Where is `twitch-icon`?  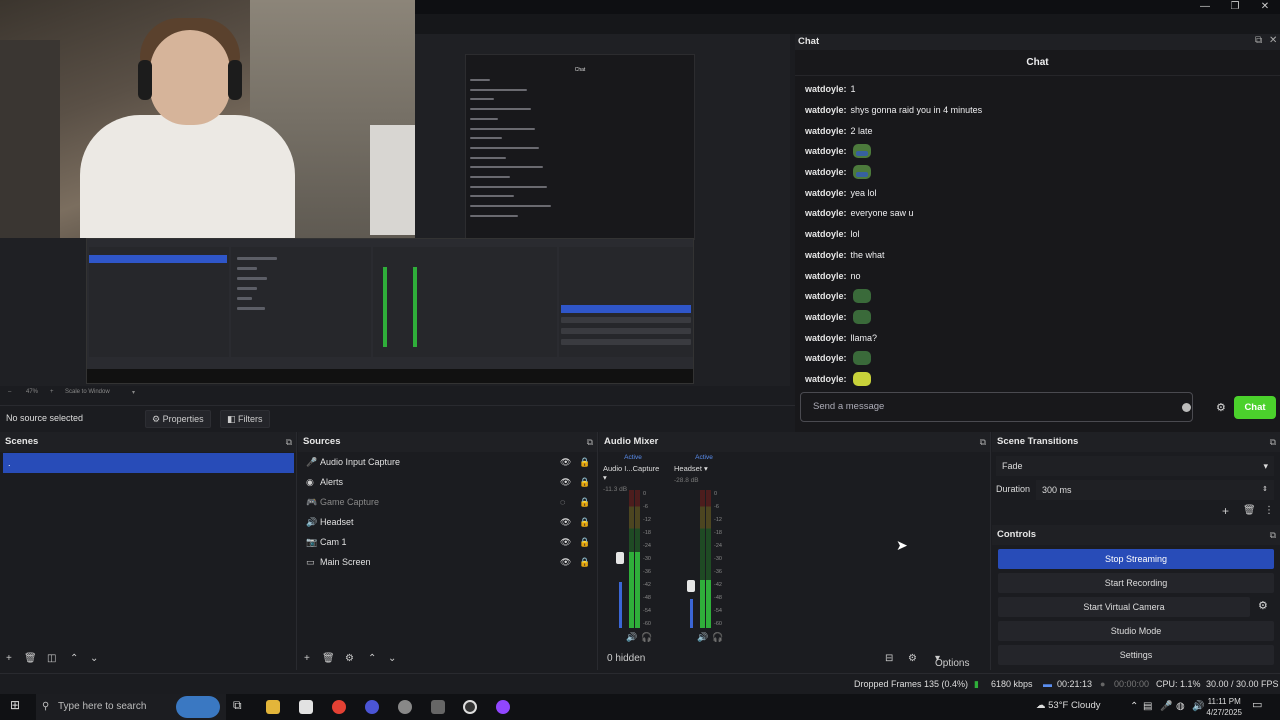 twitch-icon is located at coordinates (503, 707).